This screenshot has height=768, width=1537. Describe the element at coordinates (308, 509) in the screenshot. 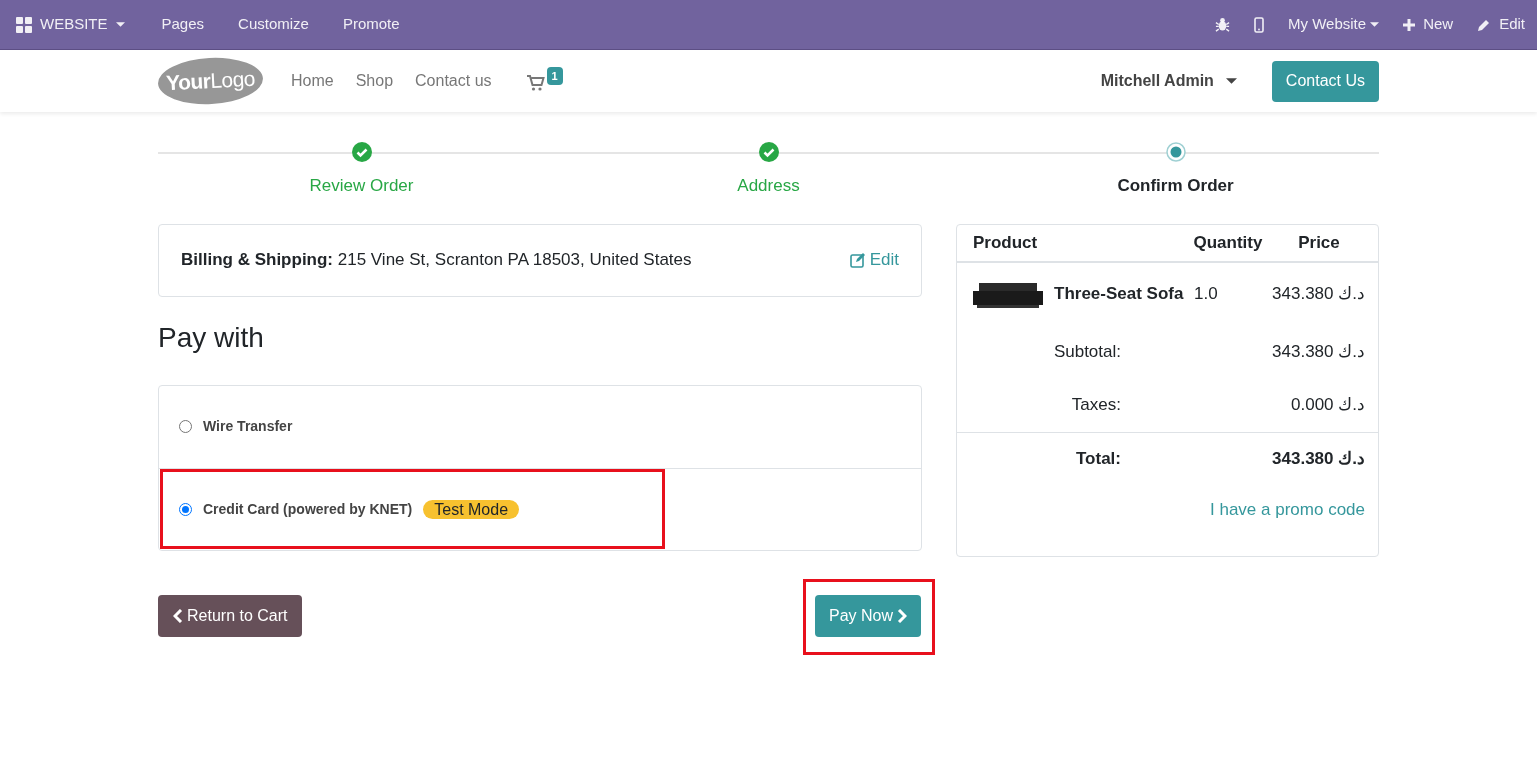

I see `payment-method-label: Credit Card (powered by KNET)` at that location.